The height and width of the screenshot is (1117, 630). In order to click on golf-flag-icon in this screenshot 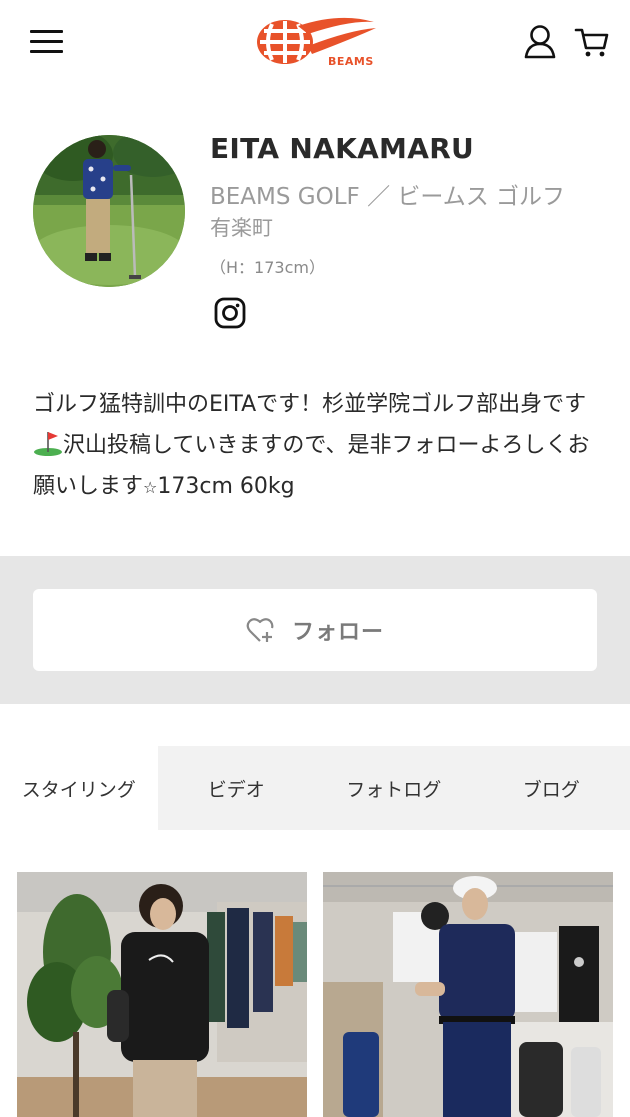, I will do `click(48, 444)`.